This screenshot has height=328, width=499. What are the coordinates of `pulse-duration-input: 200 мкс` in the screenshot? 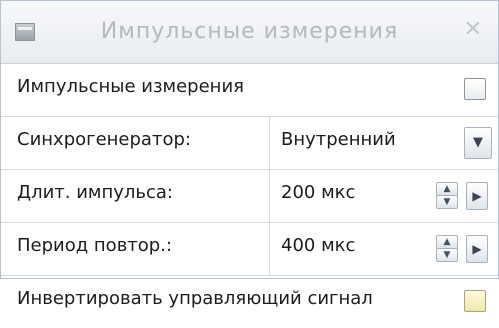 It's located at (318, 192).